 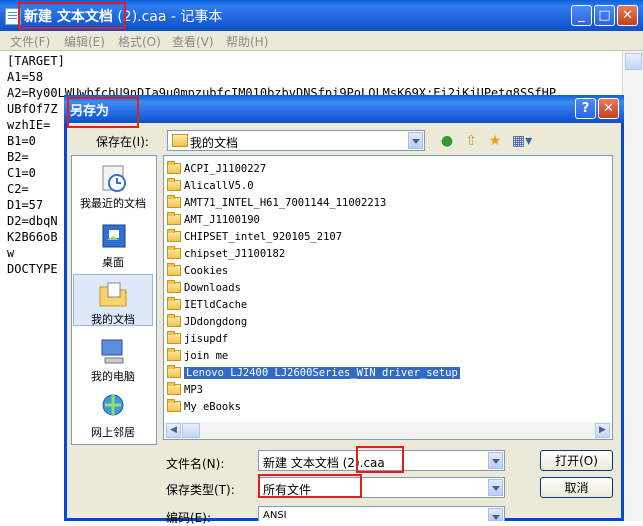 What do you see at coordinates (344, 109) in the screenshot?
I see `dialog-title-bar: 另存为 ? ✕` at bounding box center [344, 109].